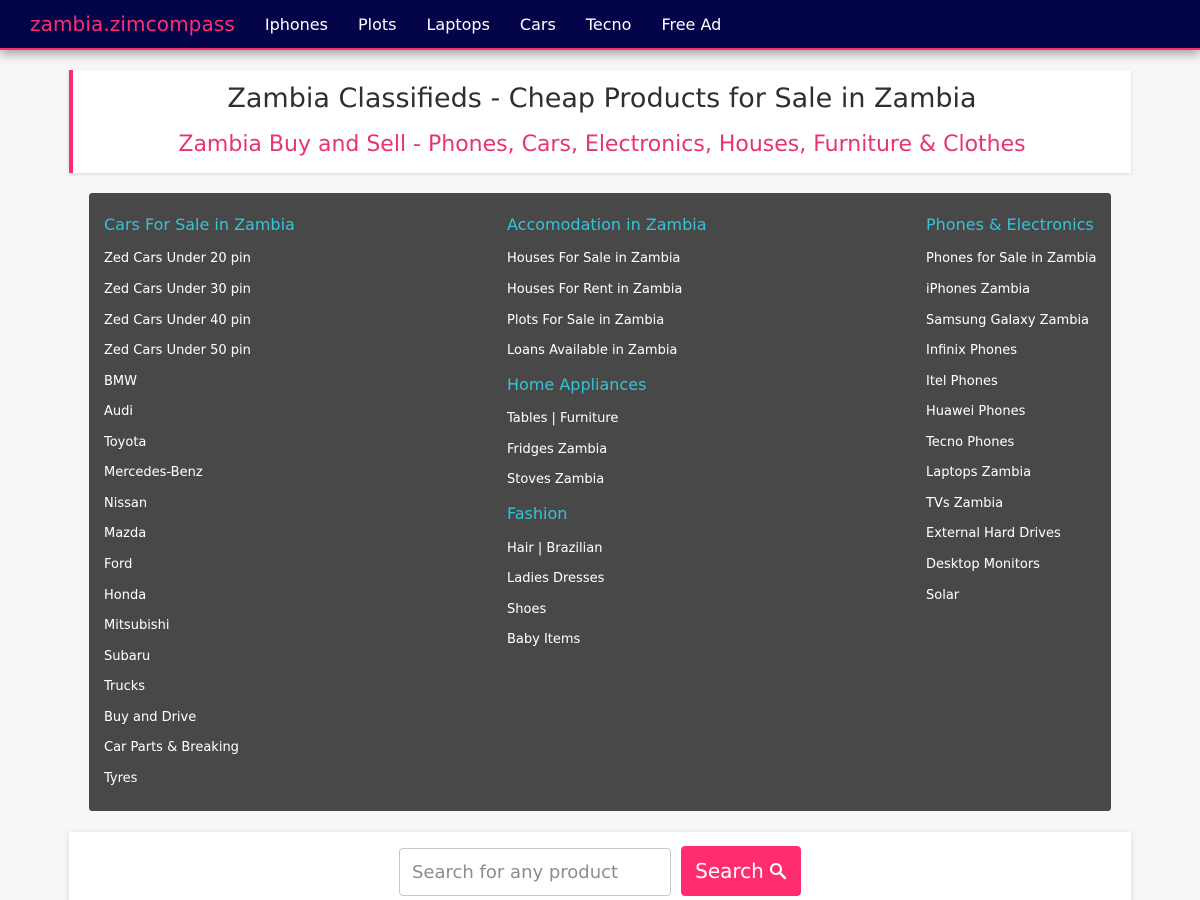 This screenshot has width=1200, height=900. I want to click on category-link: Car Parts & Breaking, so click(171, 747).